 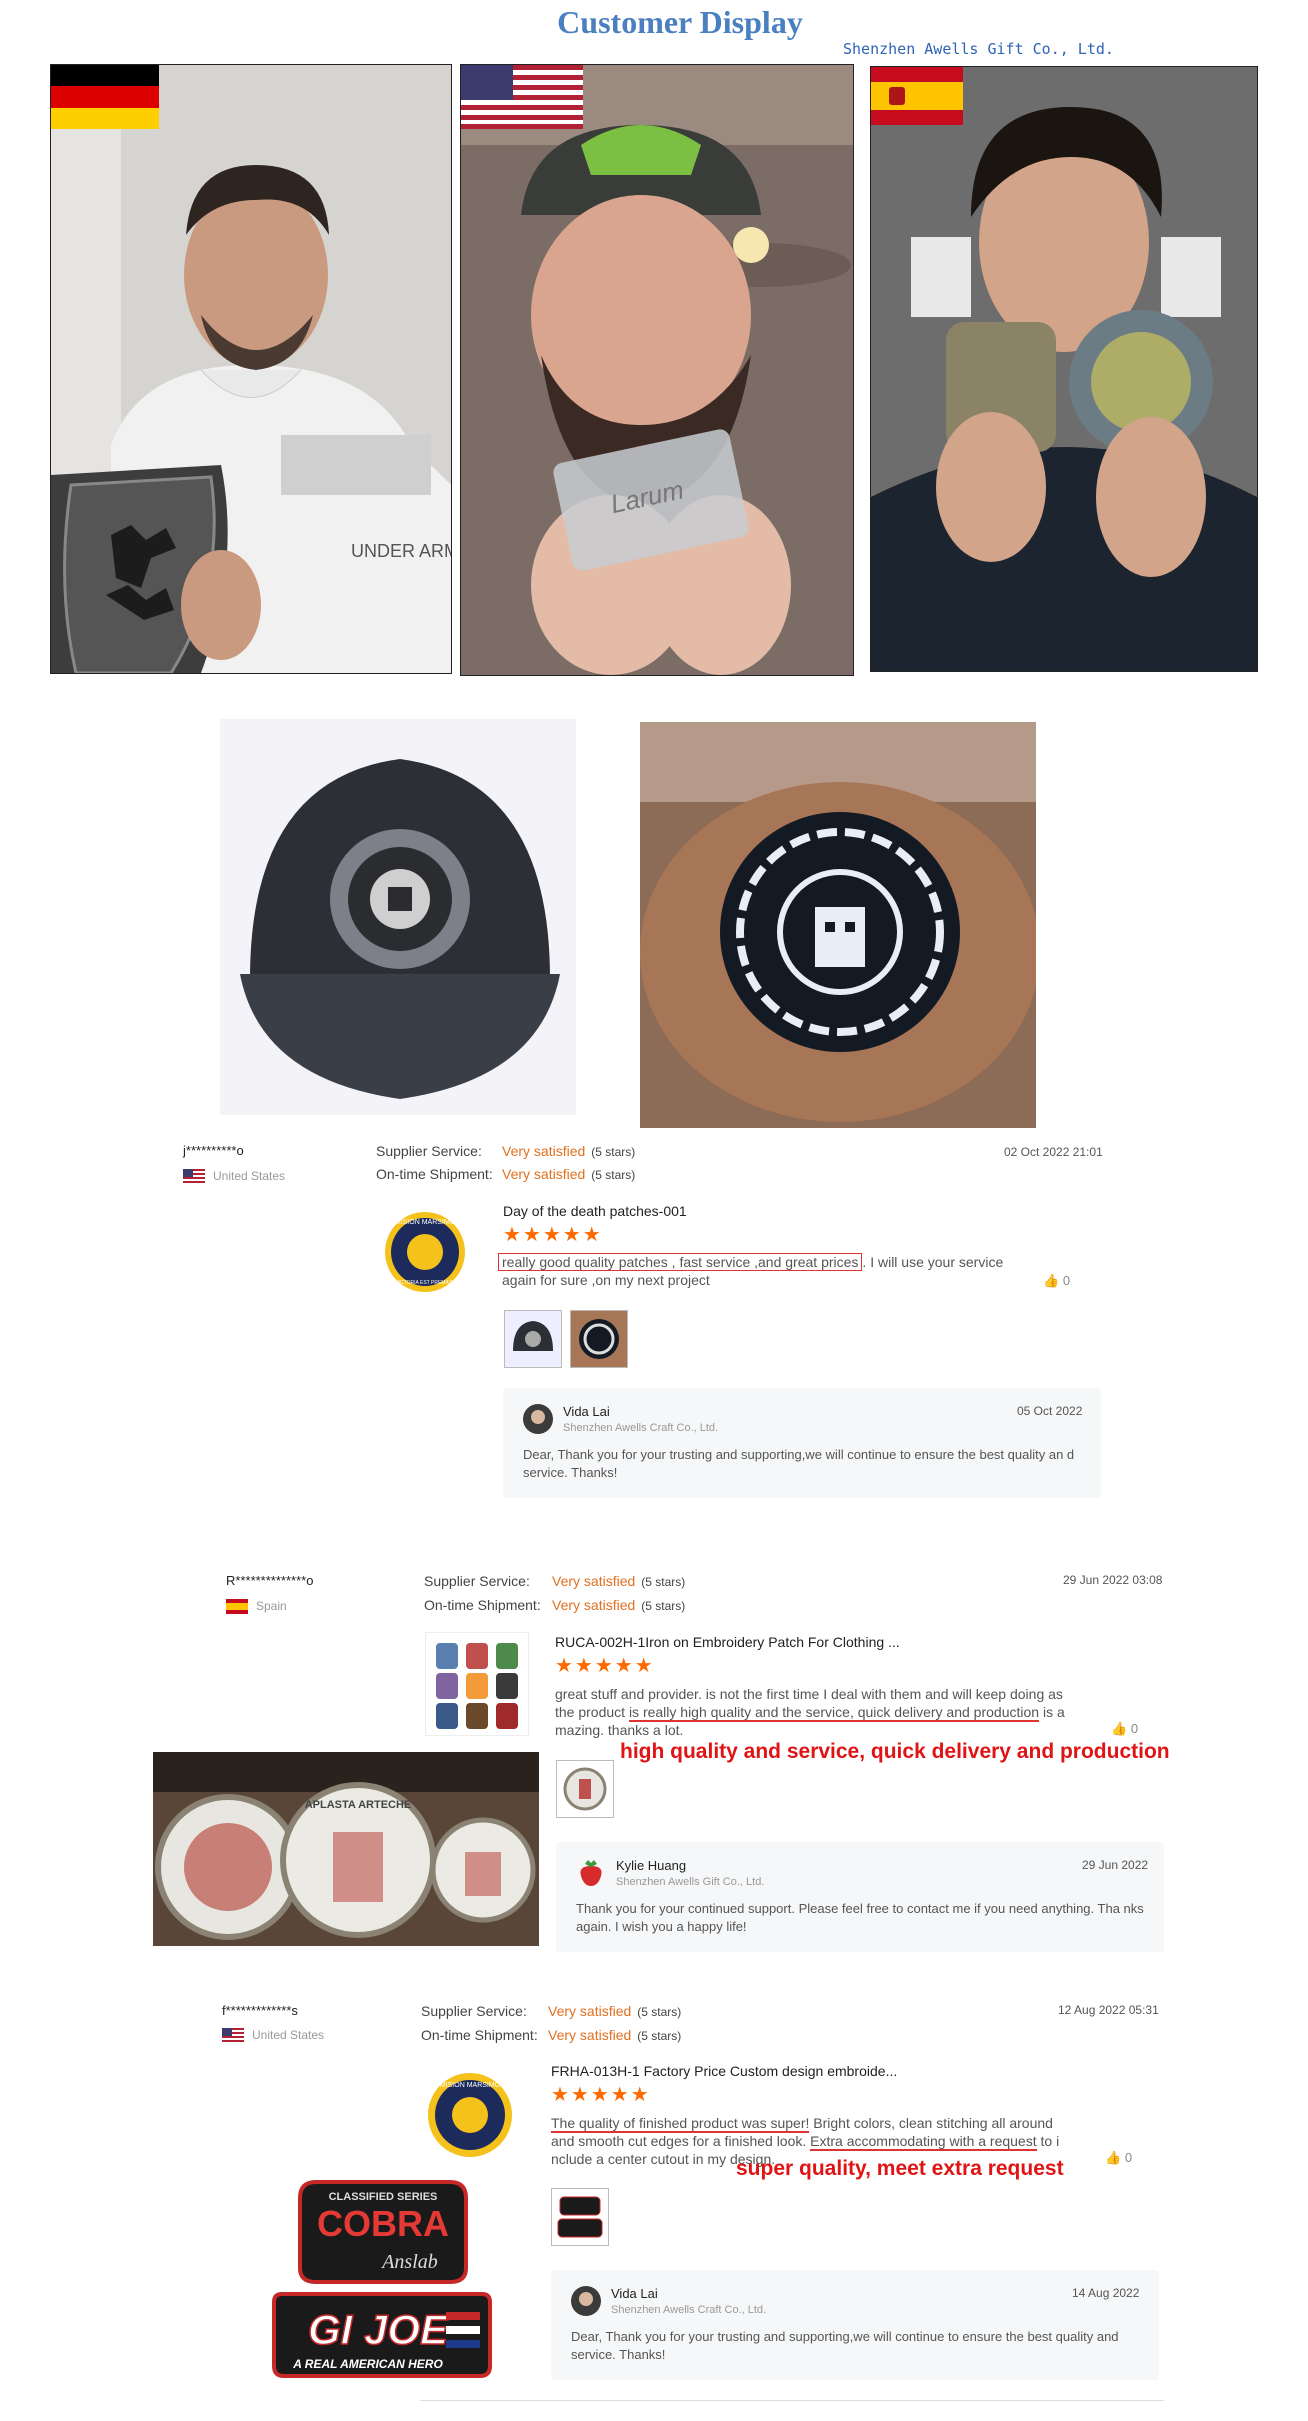 I want to click on cap-photo-image, so click(x=398, y=917).